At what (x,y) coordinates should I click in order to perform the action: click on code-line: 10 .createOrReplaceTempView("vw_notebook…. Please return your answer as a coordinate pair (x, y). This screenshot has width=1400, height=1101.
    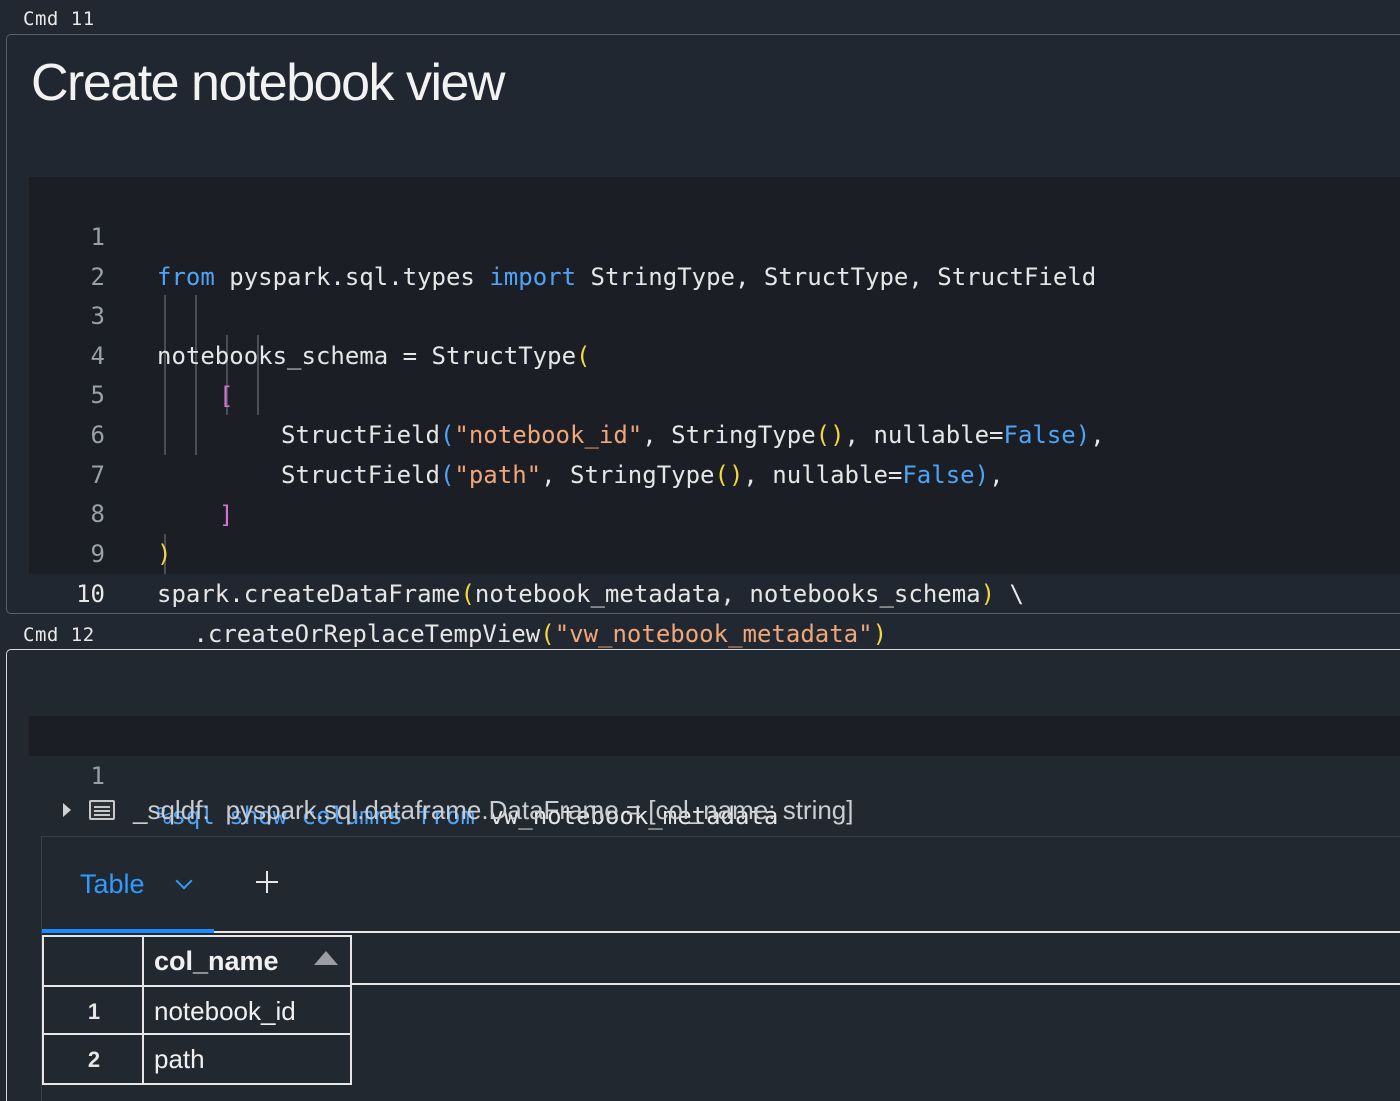
    Looking at the image, I should click on (714, 591).